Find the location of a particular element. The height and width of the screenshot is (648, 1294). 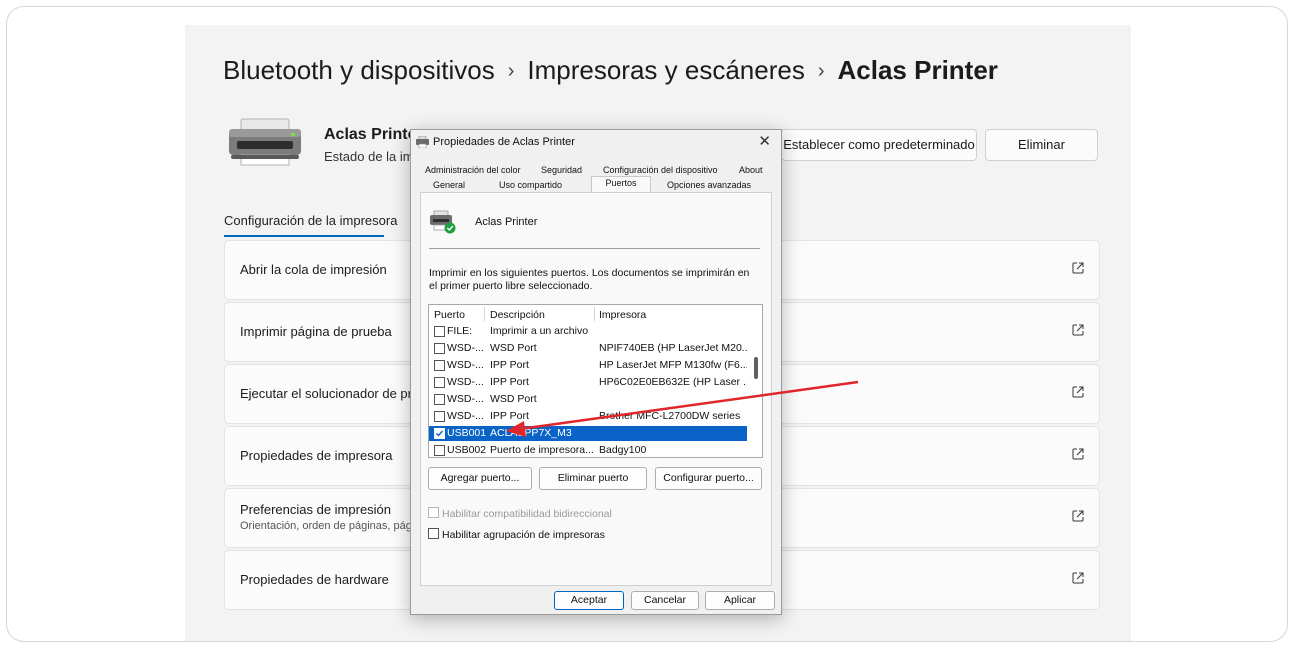

printer-name: Aclas Printer is located at coordinates (373, 134).